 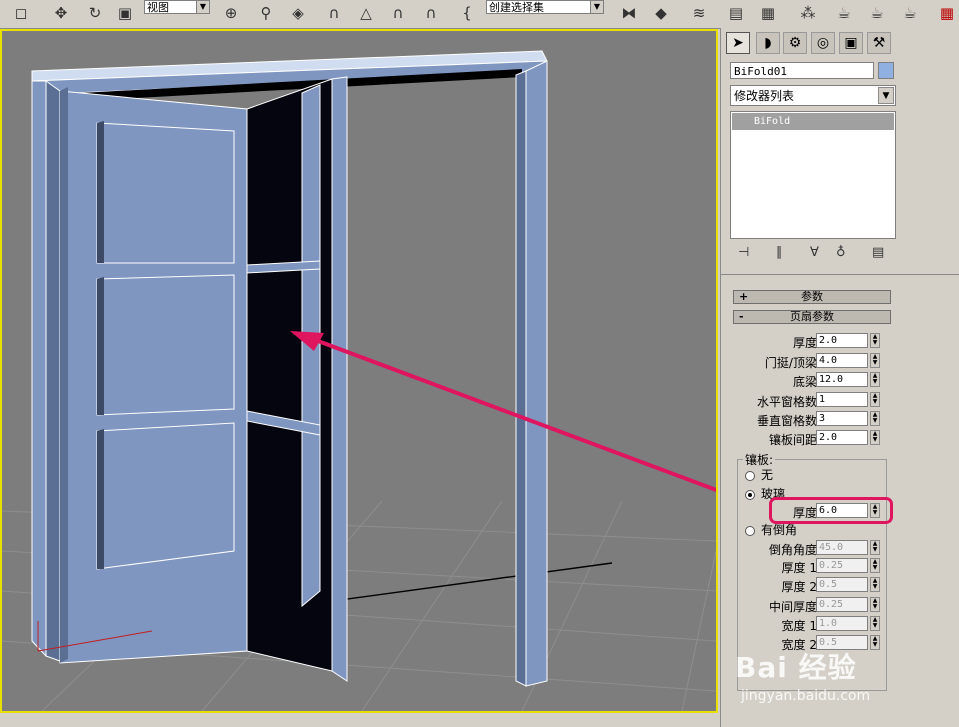 What do you see at coordinates (125, 13) in the screenshot?
I see `scale-icon: ▣` at bounding box center [125, 13].